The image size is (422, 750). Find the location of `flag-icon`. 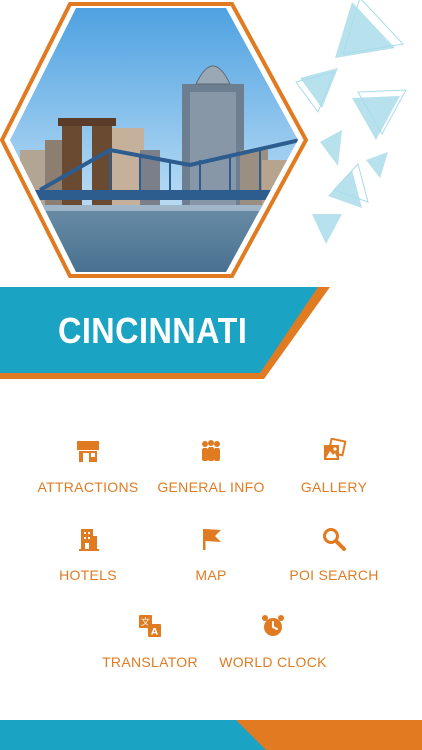

flag-icon is located at coordinates (212, 539).